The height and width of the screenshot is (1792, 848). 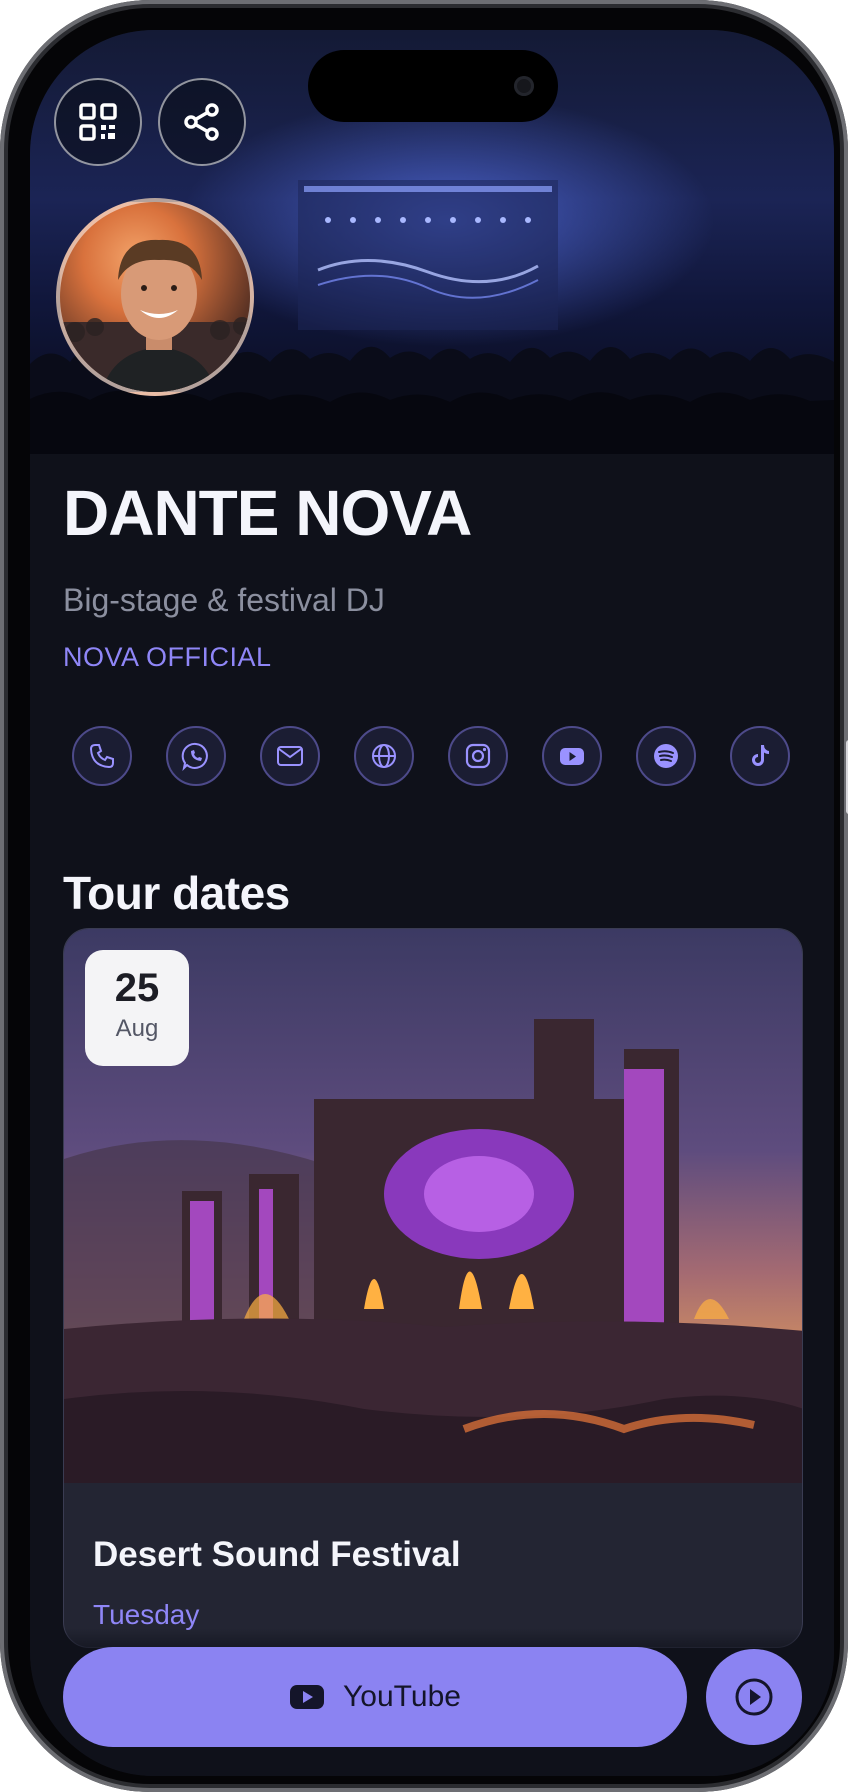 I want to click on whatsapp-button, so click(x=196, y=756).